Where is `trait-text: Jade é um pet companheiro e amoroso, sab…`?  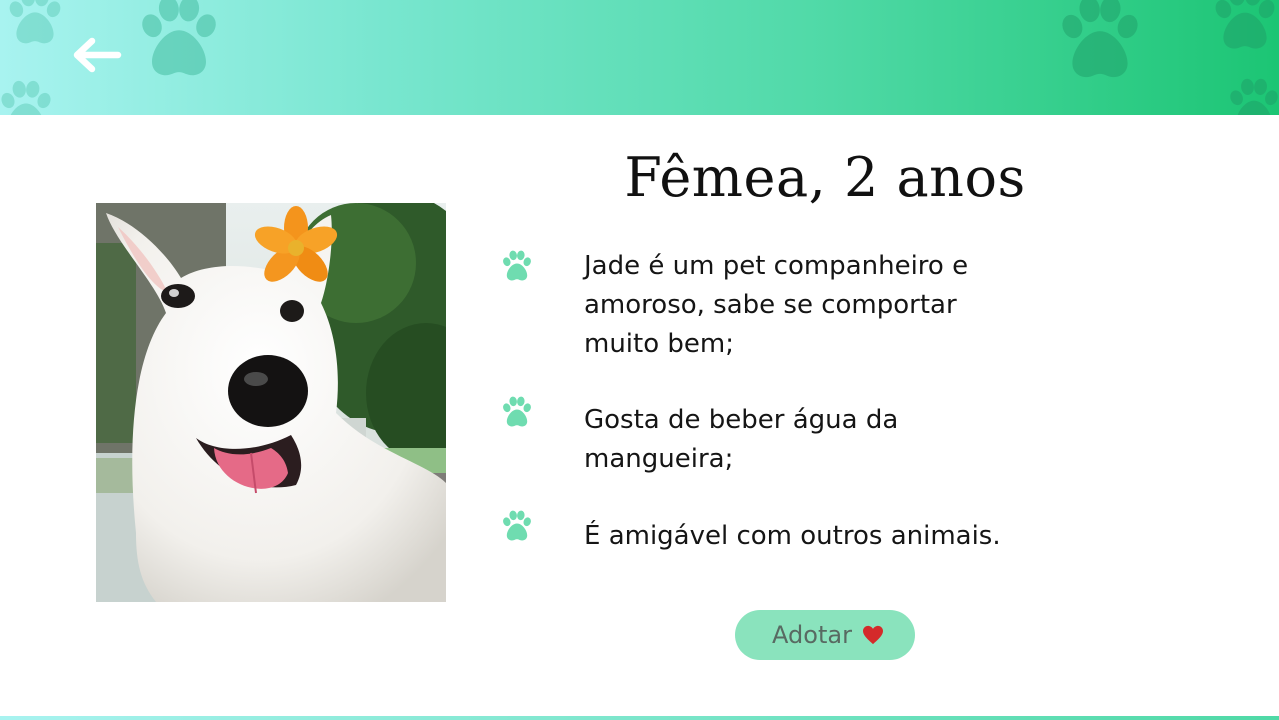 trait-text: Jade é um pet companheiro e amoroso, sab… is located at coordinates (776, 305).